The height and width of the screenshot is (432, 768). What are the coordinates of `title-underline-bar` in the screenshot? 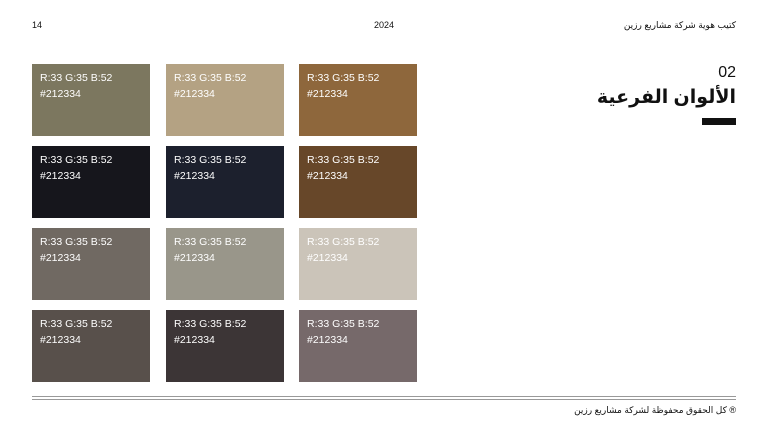 It's located at (719, 121).